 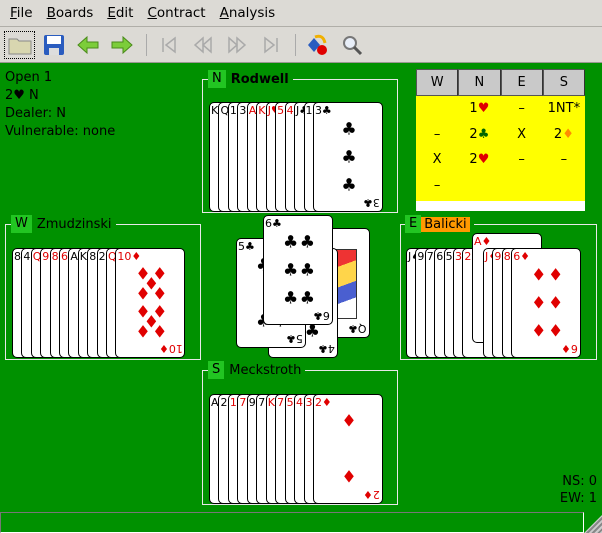 I want to click on card-index-bottom: Q♣, so click(x=357, y=328).